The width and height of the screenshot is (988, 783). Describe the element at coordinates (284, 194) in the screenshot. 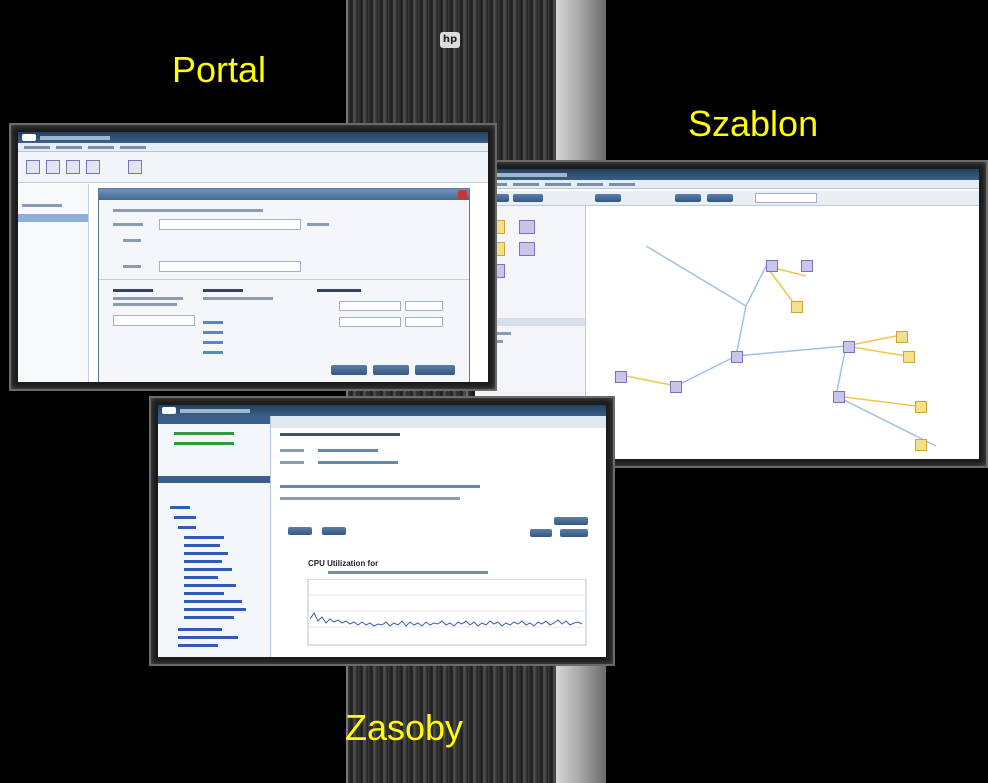

I see `dialog-title-bar` at that location.